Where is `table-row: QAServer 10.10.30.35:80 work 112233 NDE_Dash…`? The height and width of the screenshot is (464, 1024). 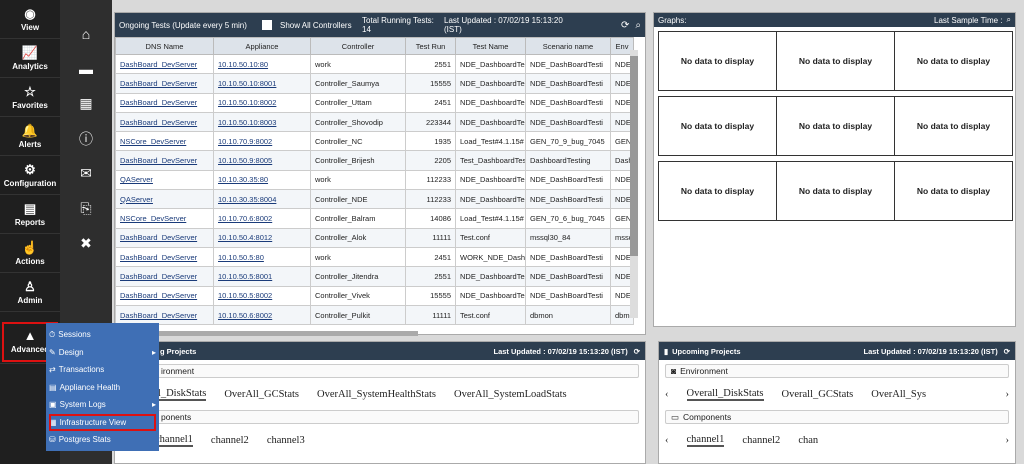 table-row: QAServer 10.10.30.35:80 work 112233 NDE_Dash… is located at coordinates (374, 180).